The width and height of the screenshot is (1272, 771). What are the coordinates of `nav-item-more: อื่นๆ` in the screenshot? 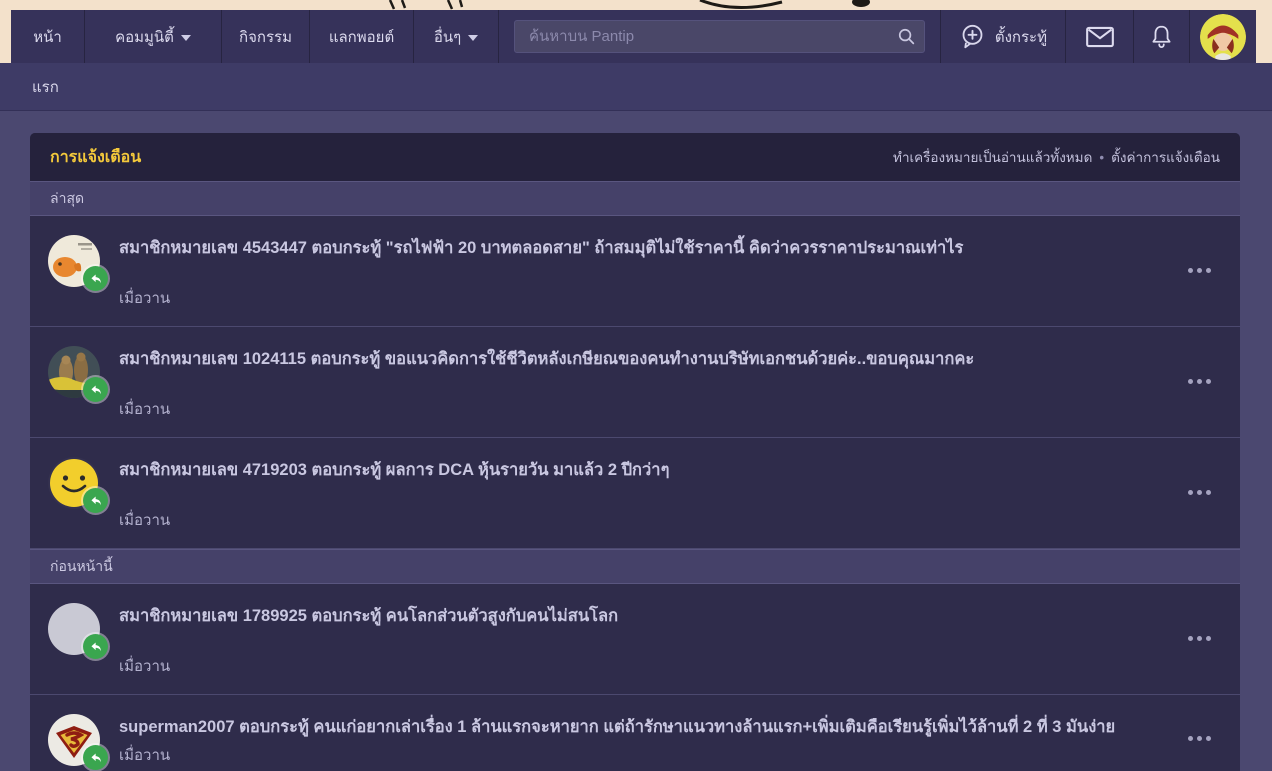 It's located at (456, 36).